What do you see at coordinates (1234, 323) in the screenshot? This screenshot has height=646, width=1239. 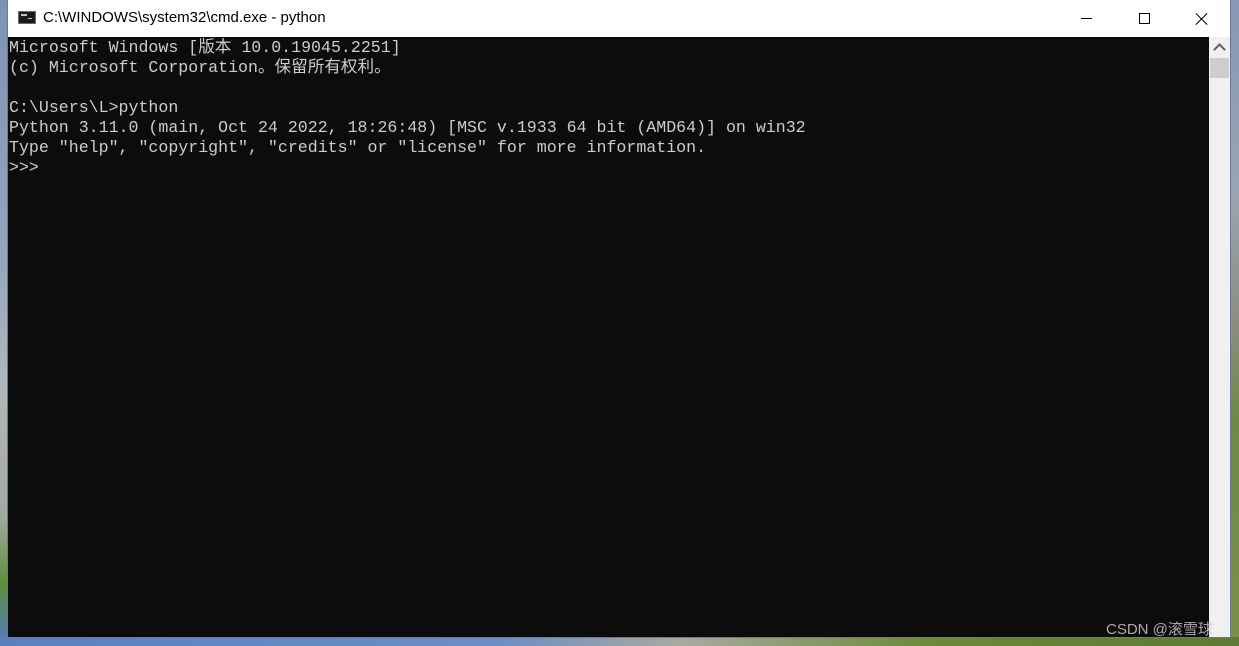 I see `desktop-background-right` at bounding box center [1234, 323].